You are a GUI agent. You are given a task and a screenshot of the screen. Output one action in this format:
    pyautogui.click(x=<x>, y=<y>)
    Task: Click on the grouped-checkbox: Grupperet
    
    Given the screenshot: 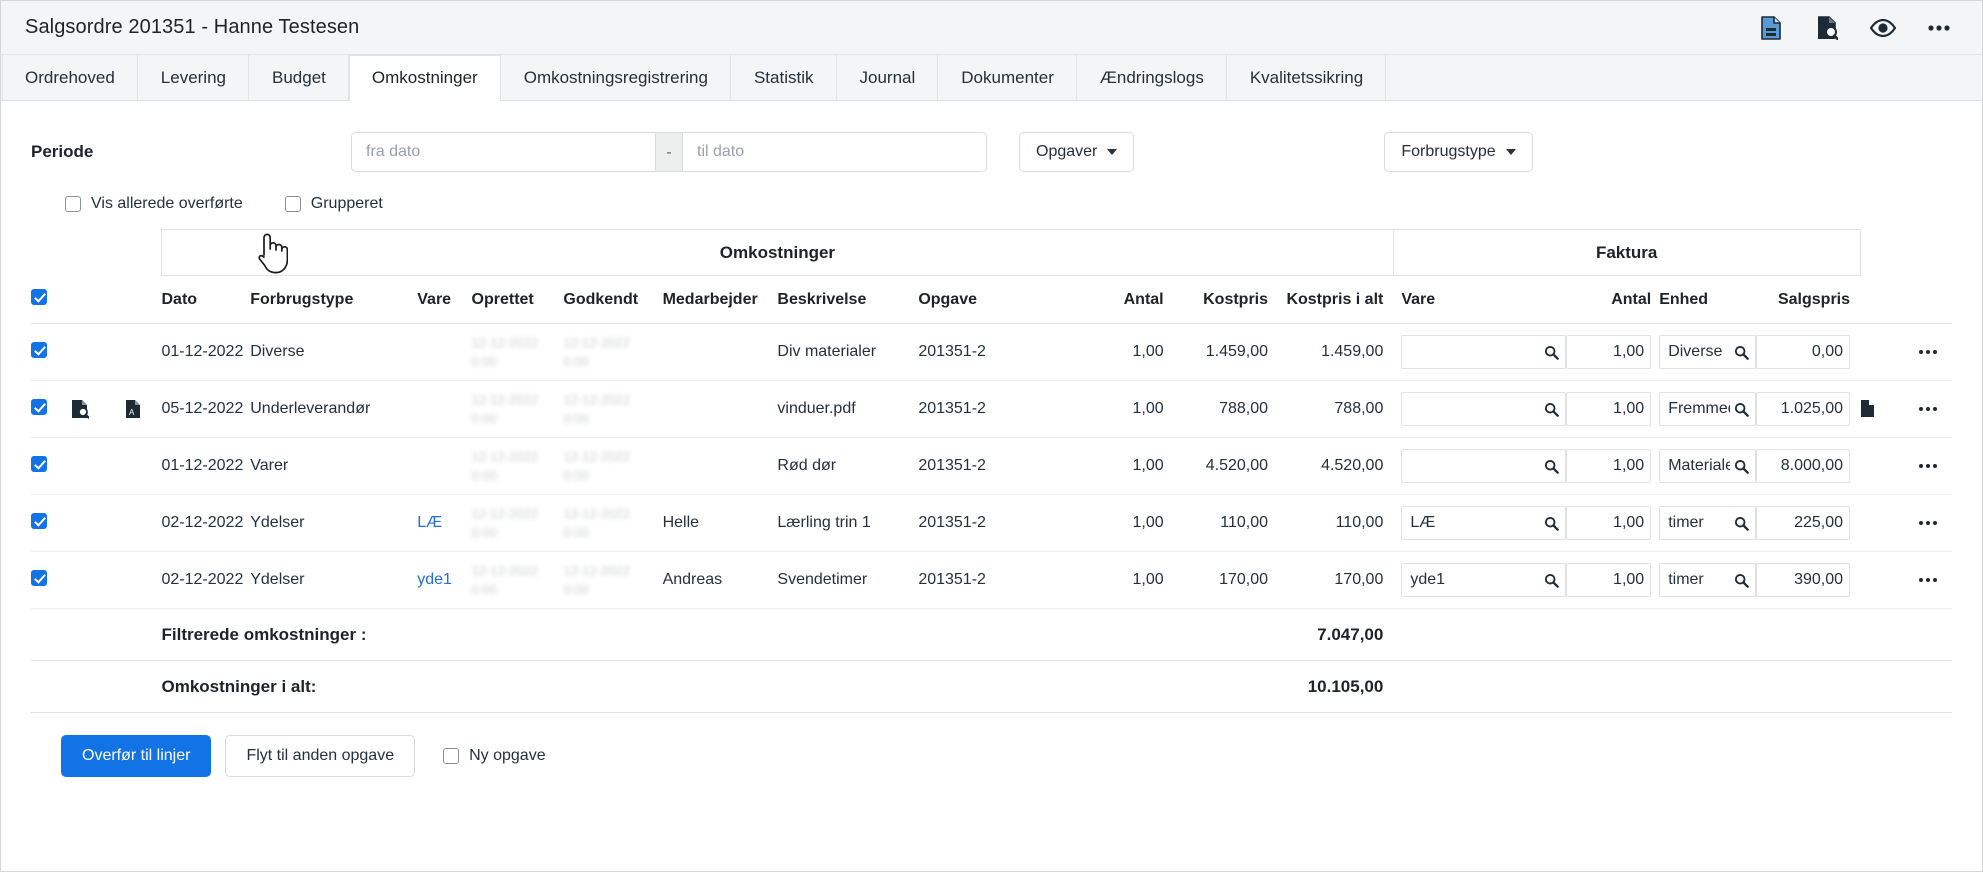 What is the action you would take?
    pyautogui.click(x=333, y=204)
    